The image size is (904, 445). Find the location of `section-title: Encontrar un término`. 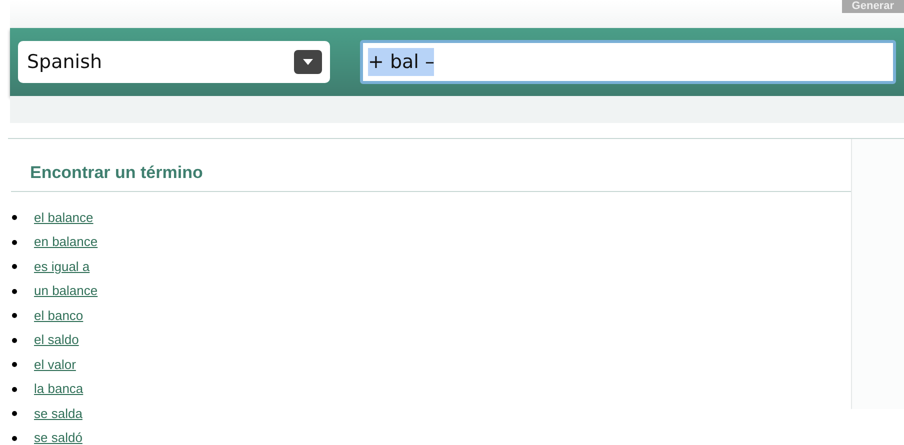

section-title: Encontrar un término is located at coordinates (431, 165).